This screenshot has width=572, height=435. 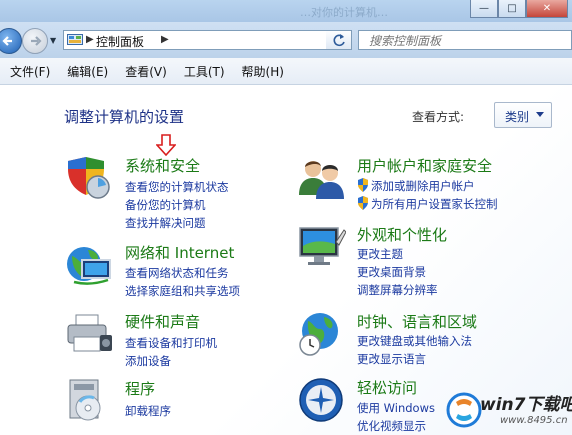 What do you see at coordinates (177, 273) in the screenshot?
I see `task-link: 查看网络状态和任务` at bounding box center [177, 273].